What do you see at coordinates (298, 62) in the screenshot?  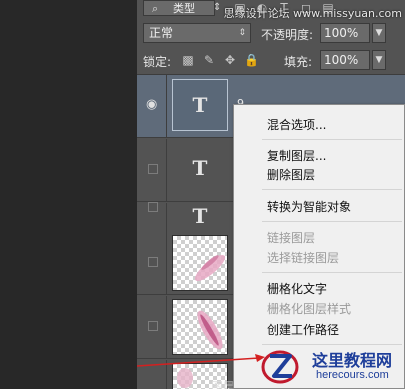 I see `fill-label: 填充:` at bounding box center [298, 62].